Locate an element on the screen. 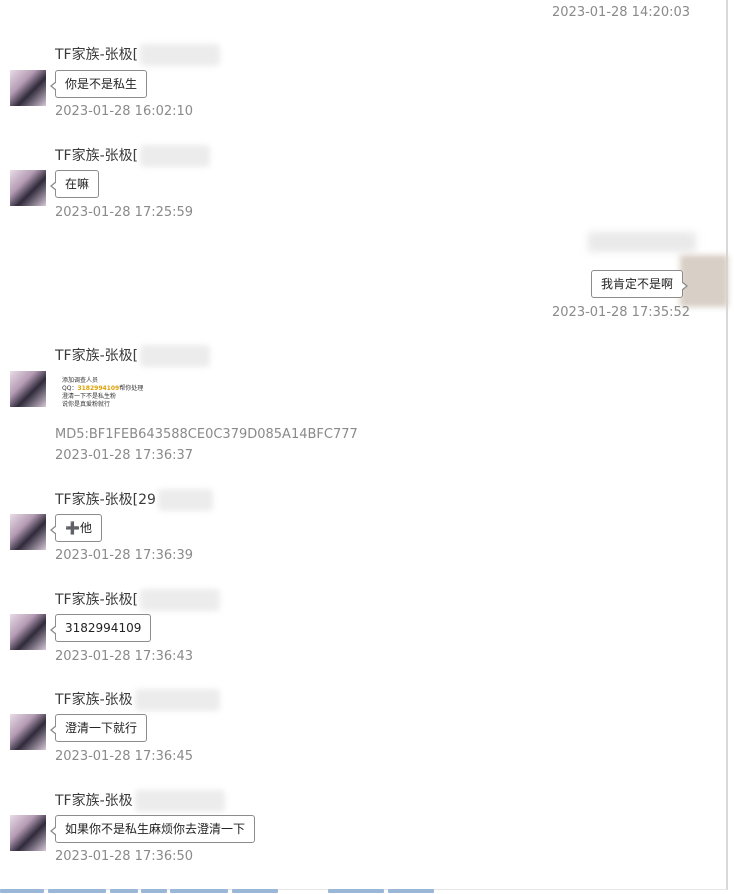 The image size is (734, 894). message-timestamp: 2023-01-28 17:36:43 is located at coordinates (124, 656).